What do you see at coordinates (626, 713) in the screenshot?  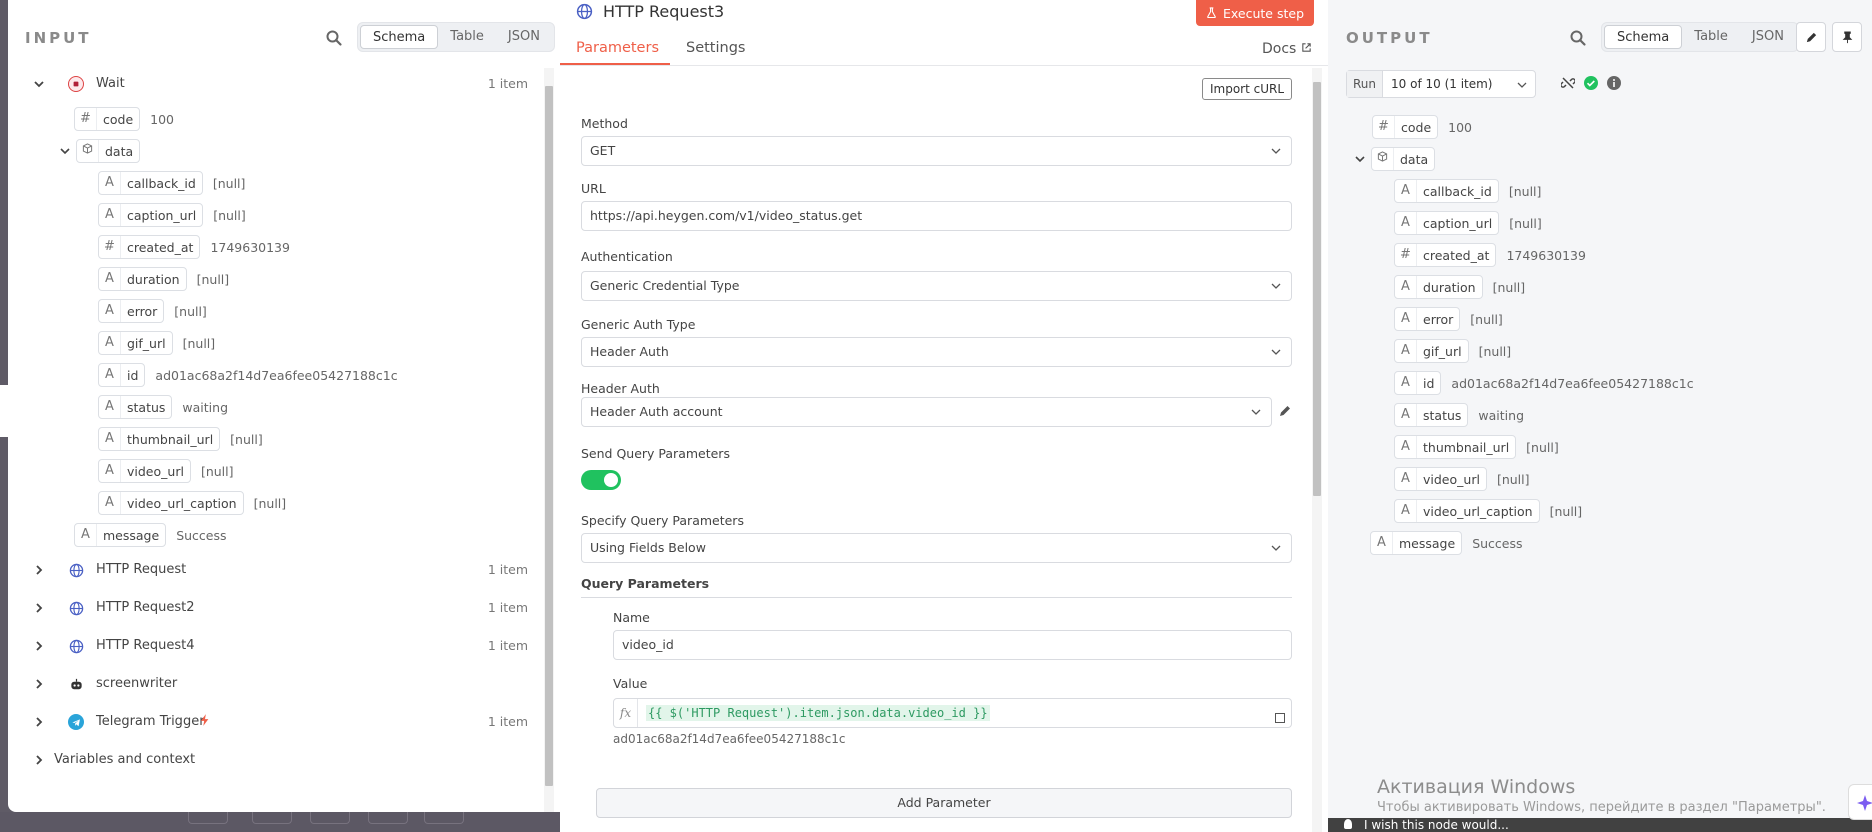 I see `fx-icon: fx` at bounding box center [626, 713].